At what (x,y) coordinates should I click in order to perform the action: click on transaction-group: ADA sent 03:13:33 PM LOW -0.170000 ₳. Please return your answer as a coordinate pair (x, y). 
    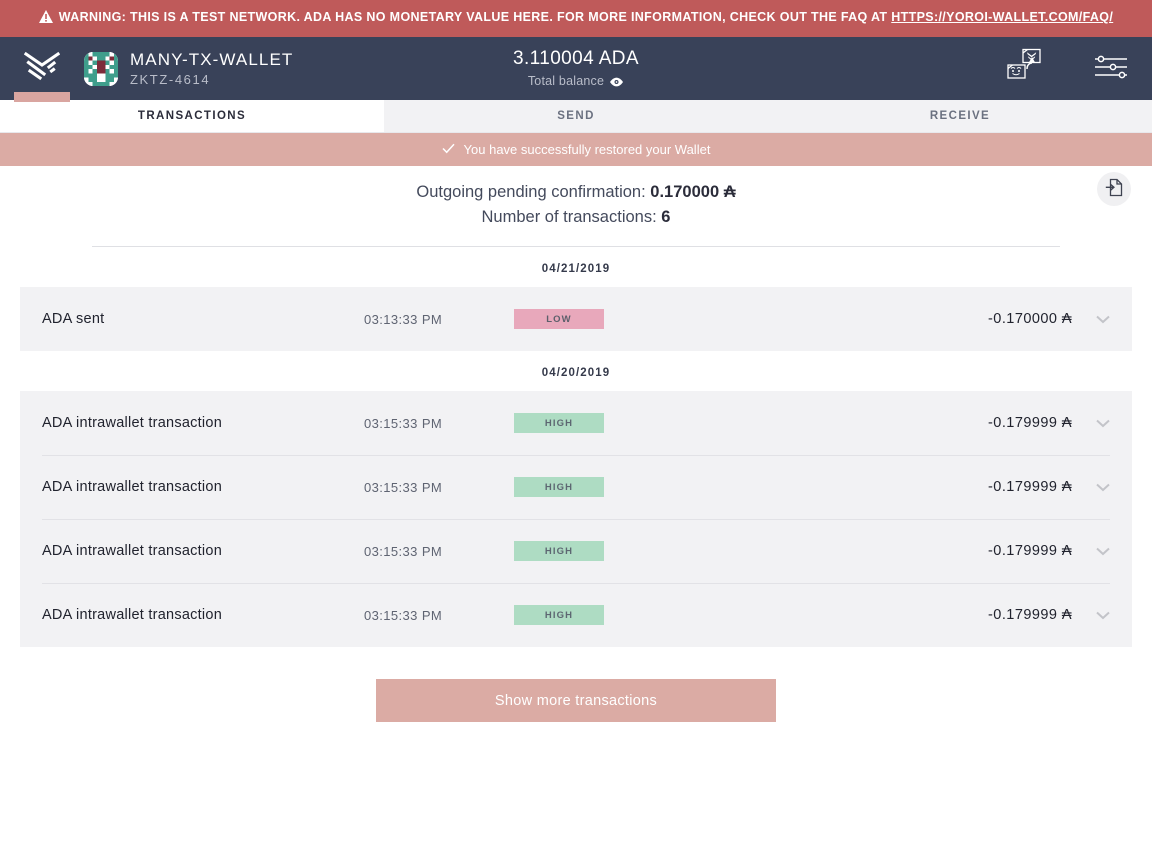
    Looking at the image, I should click on (576, 319).